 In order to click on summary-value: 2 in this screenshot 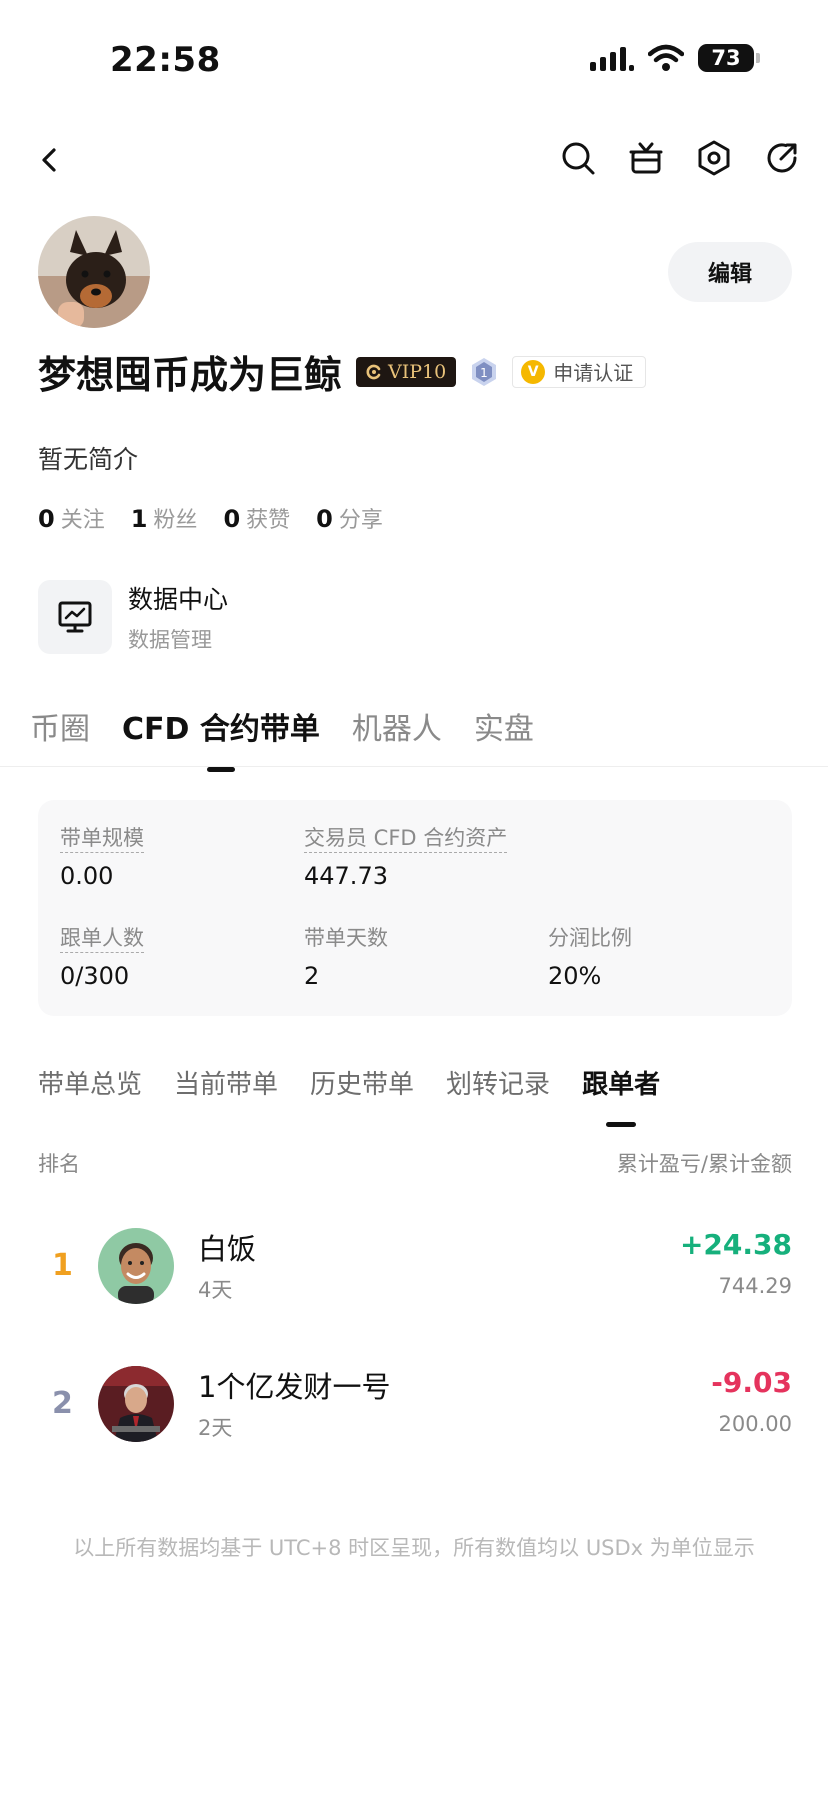, I will do `click(312, 976)`.